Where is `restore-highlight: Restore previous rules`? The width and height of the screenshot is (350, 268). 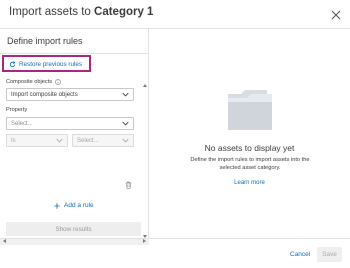
restore-highlight: Restore previous rules is located at coordinates (46, 63).